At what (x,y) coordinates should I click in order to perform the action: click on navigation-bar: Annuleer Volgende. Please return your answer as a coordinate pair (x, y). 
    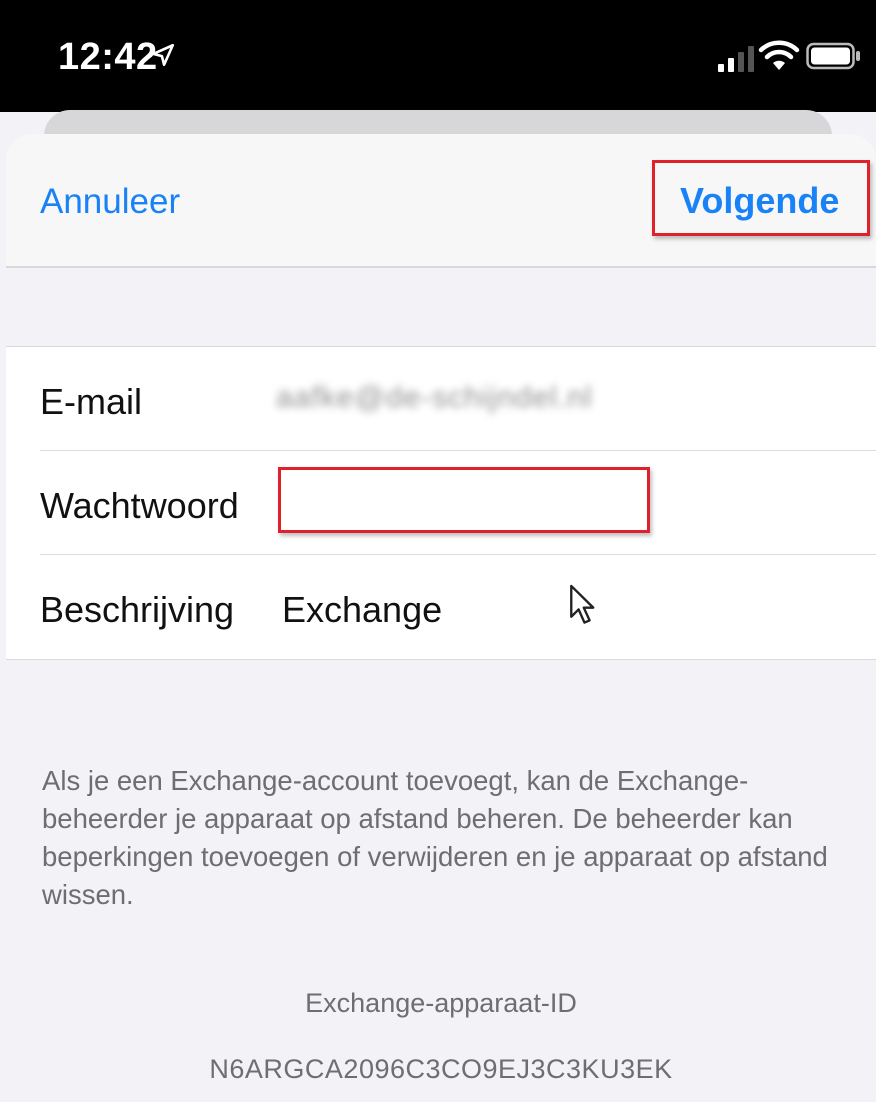
    Looking at the image, I should click on (441, 201).